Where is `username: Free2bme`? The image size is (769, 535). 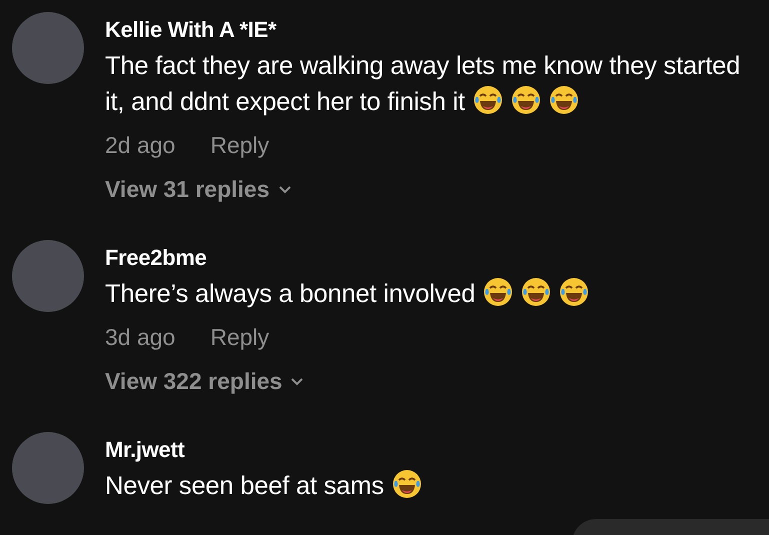
username: Free2bme is located at coordinates (429, 258).